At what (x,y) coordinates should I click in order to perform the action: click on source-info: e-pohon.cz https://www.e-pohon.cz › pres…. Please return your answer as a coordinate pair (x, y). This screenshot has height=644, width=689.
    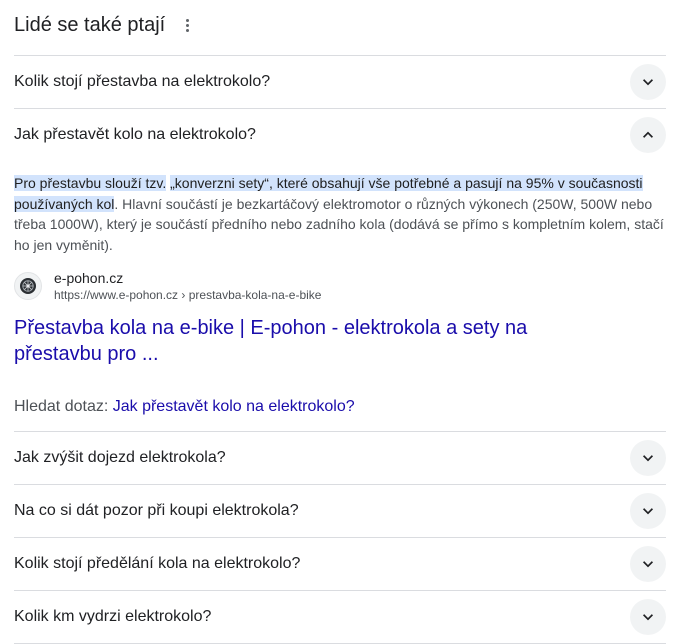
    Looking at the image, I should click on (340, 286).